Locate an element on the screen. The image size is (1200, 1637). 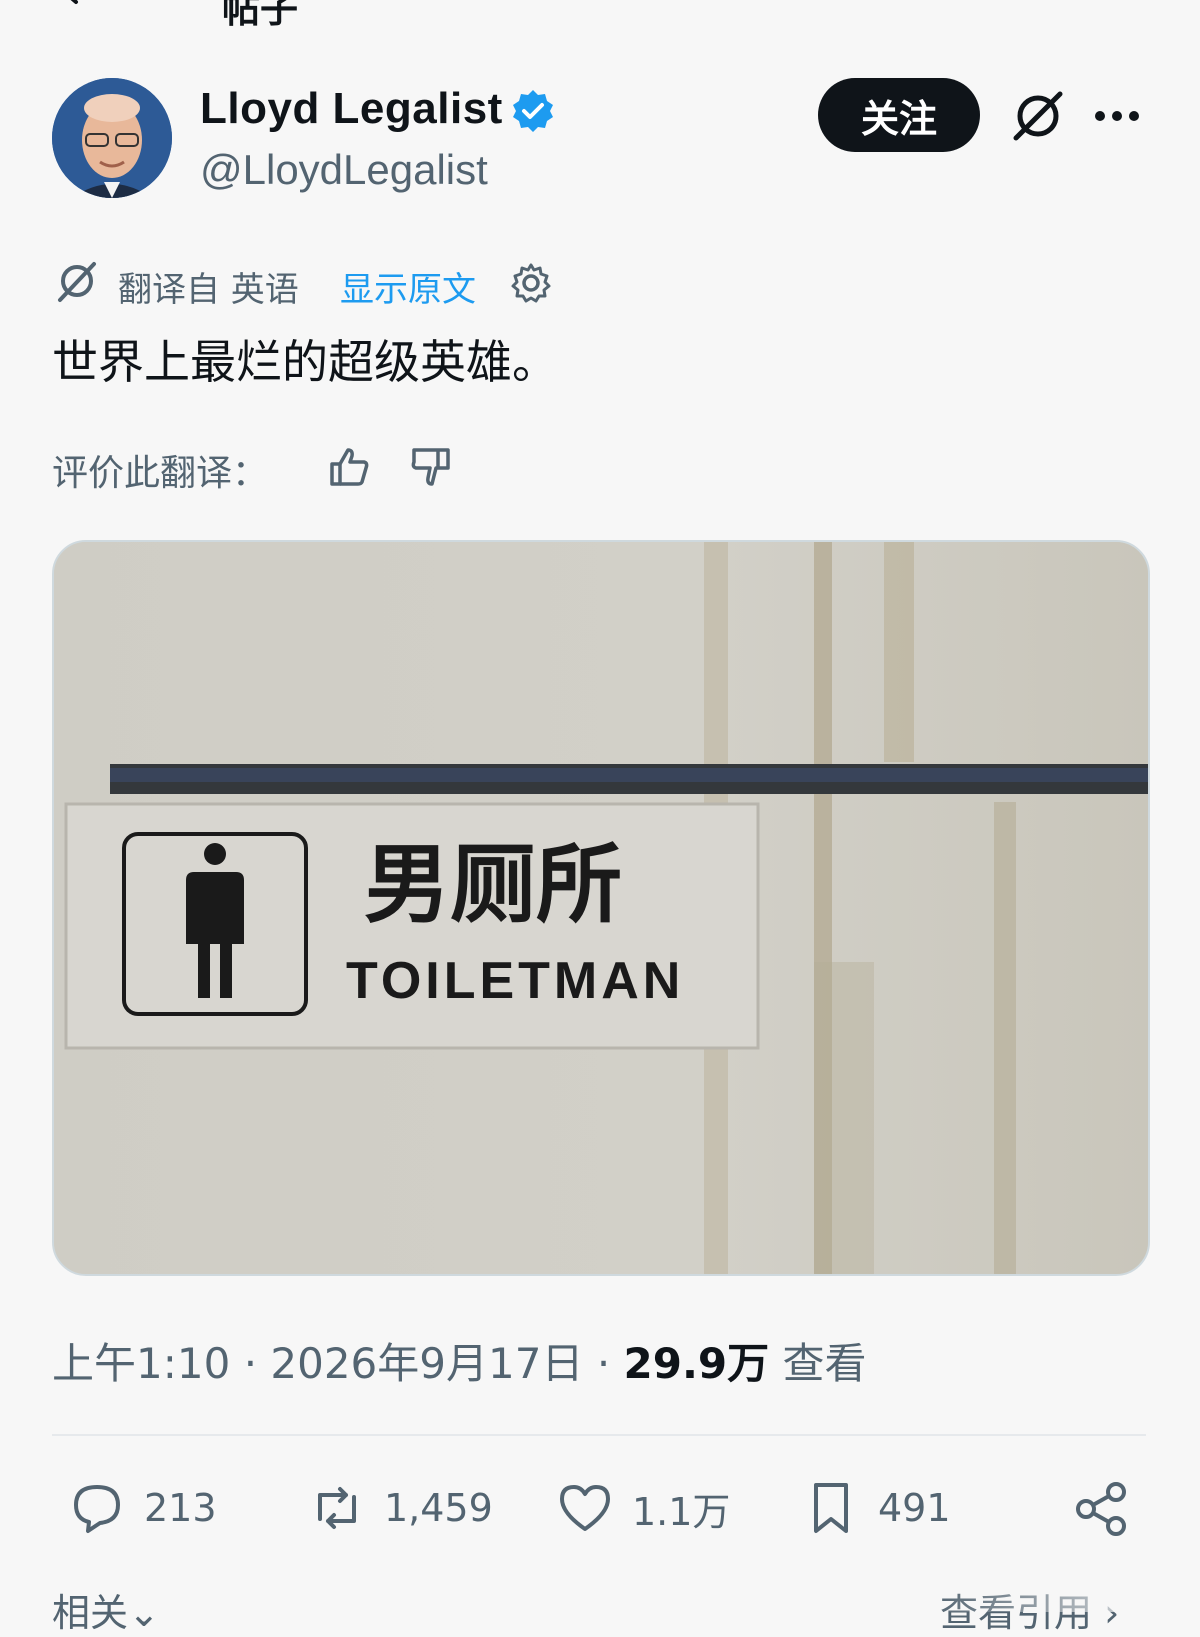
reply-icon is located at coordinates (97, 1509).